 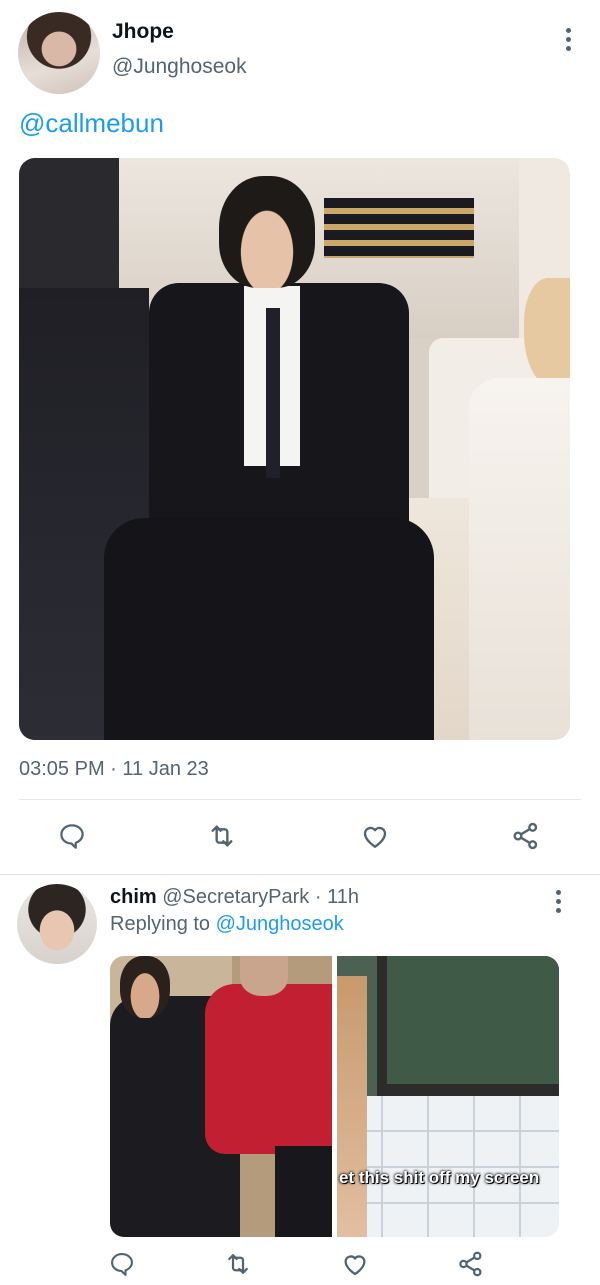 What do you see at coordinates (300, 874) in the screenshot?
I see `tweet-separator` at bounding box center [300, 874].